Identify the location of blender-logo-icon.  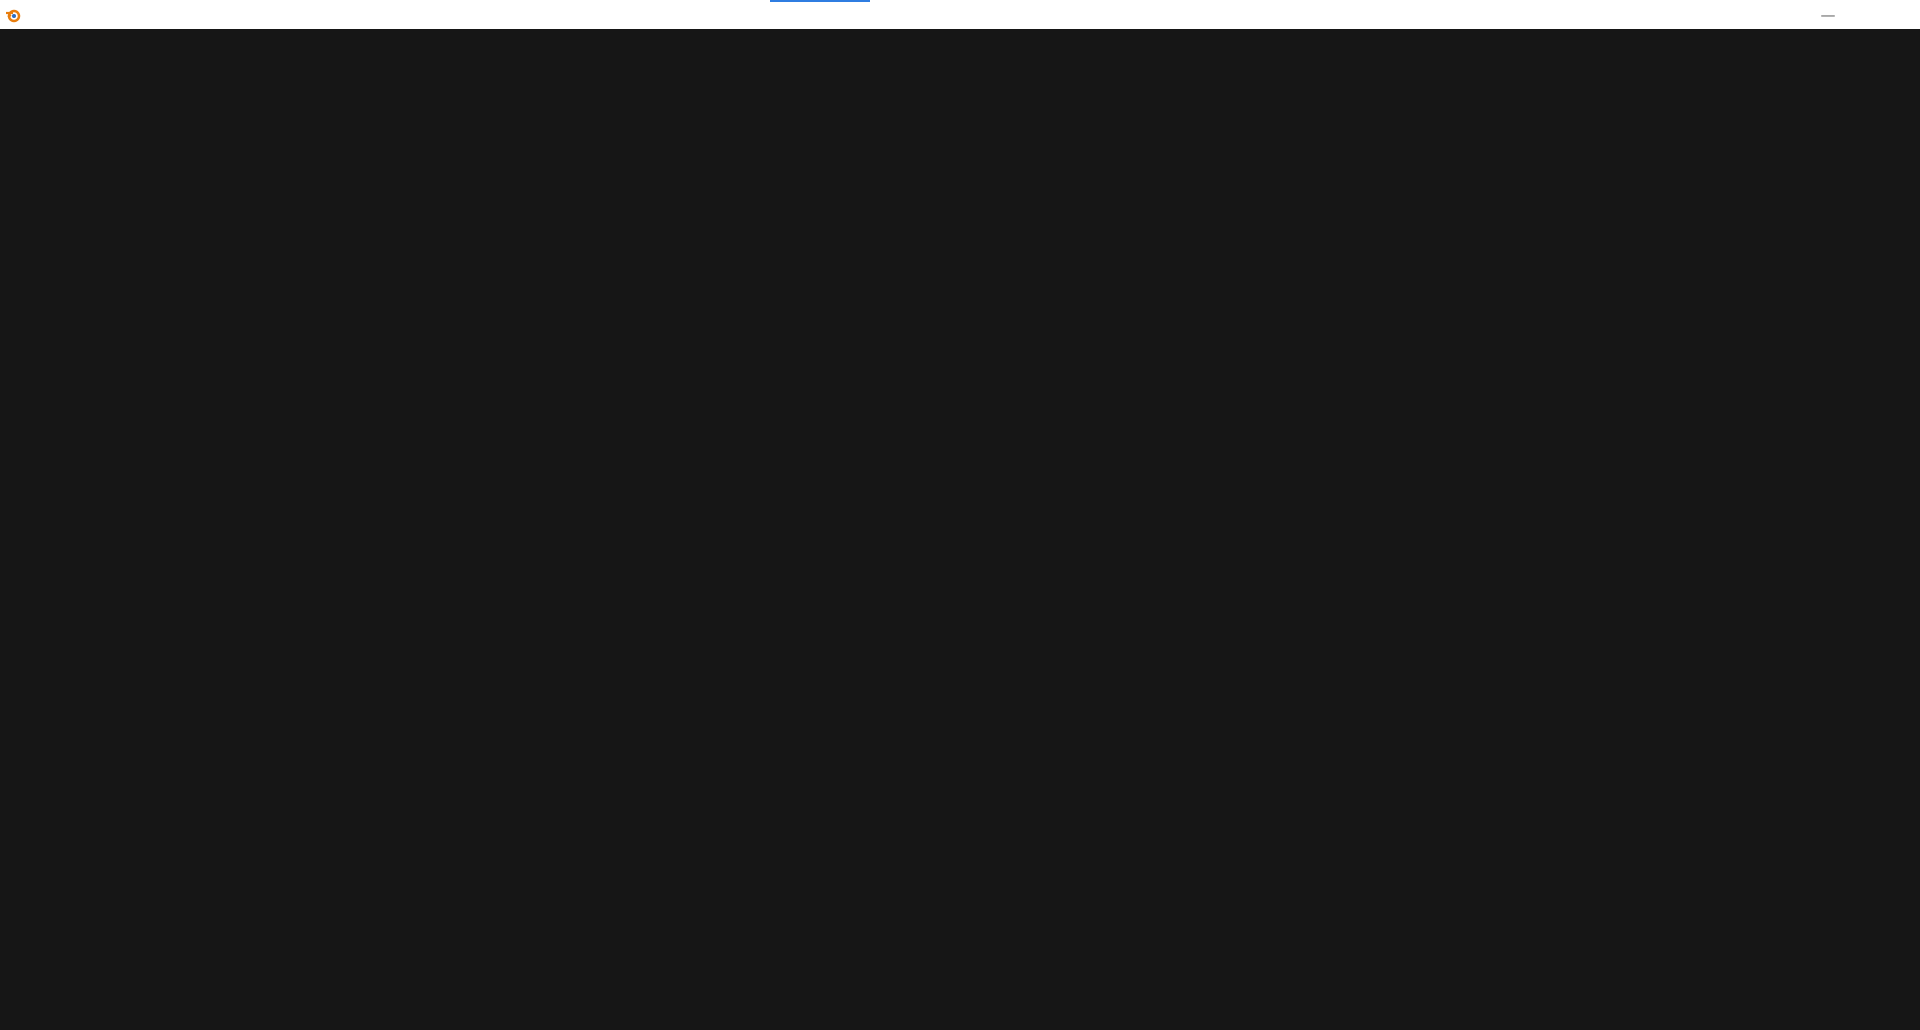
(13, 15).